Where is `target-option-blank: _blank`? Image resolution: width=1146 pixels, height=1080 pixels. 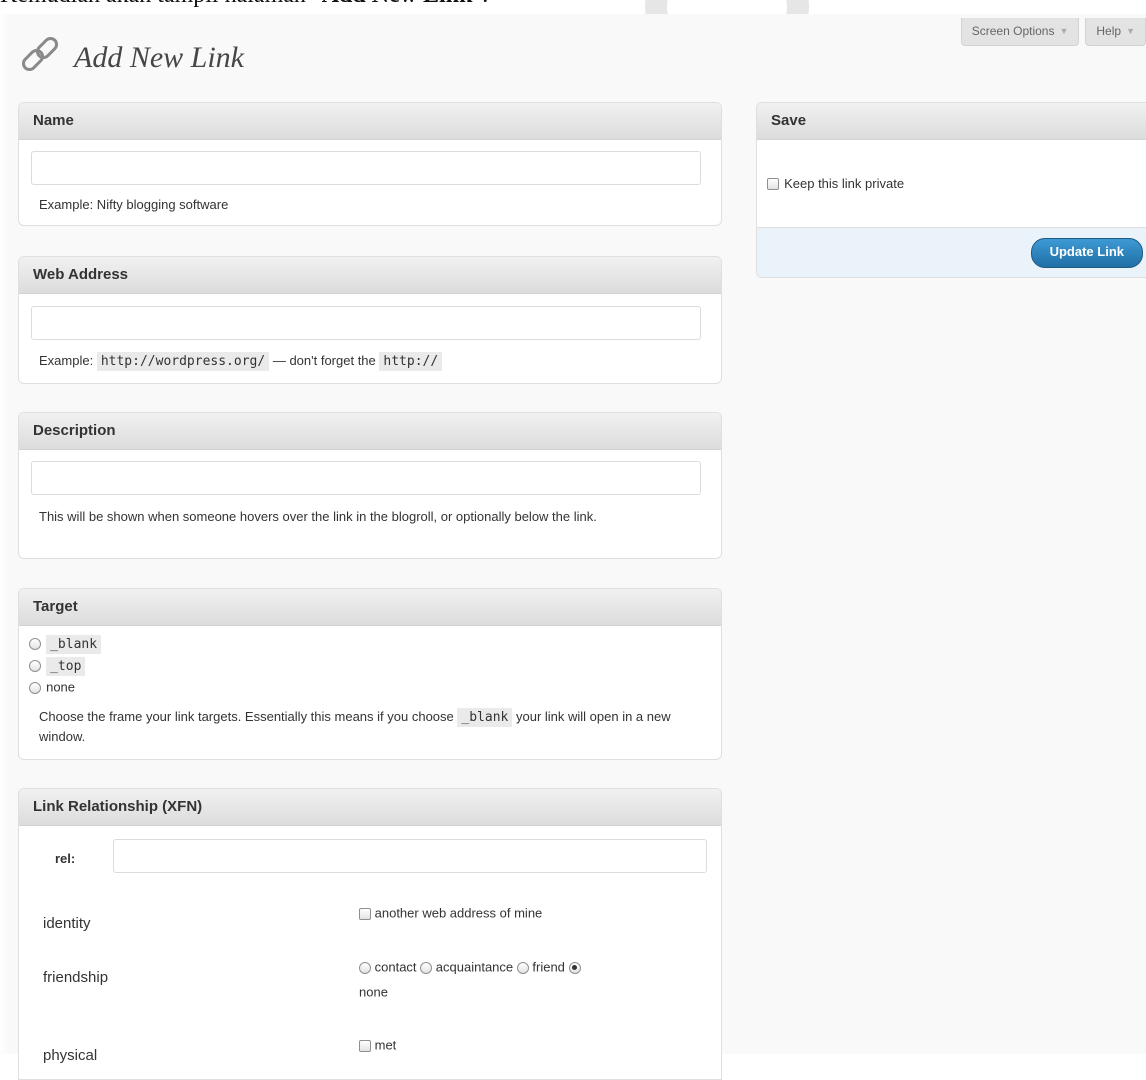 target-option-blank: _blank is located at coordinates (65, 644).